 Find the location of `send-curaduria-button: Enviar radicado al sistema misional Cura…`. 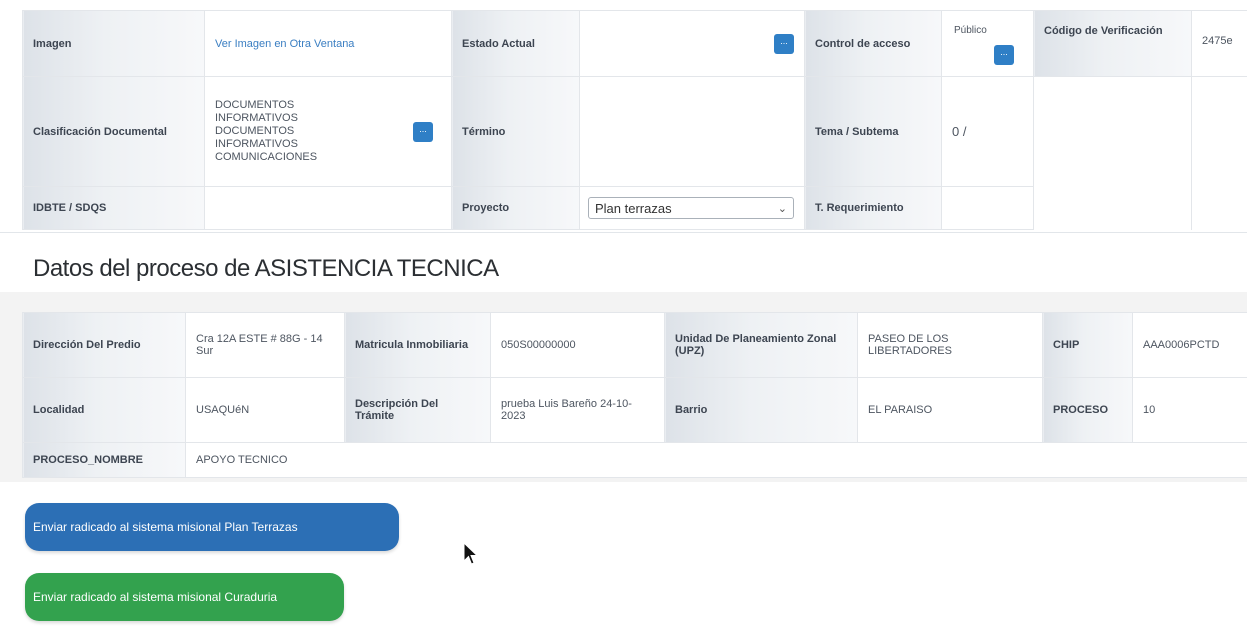

send-curaduria-button: Enviar radicado al sistema misional Cura… is located at coordinates (184, 597).